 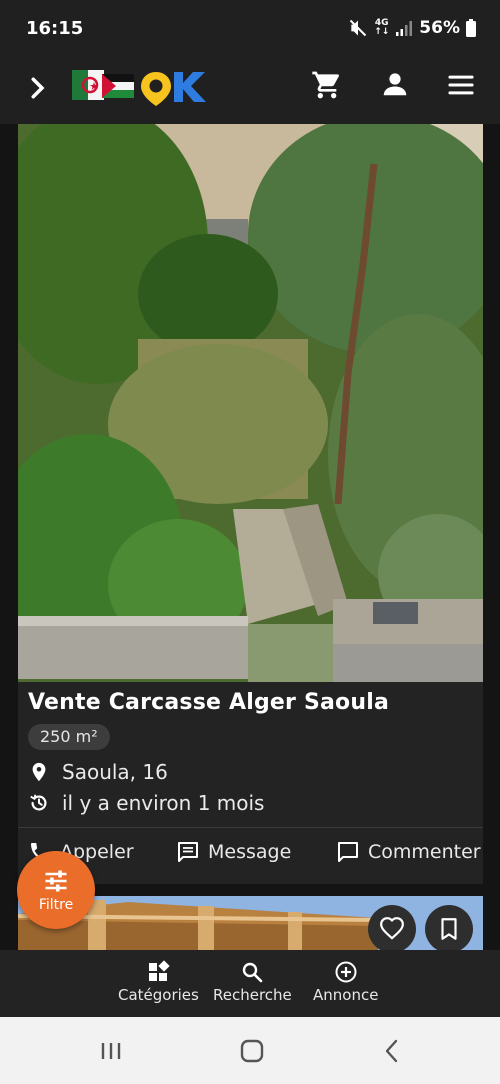 What do you see at coordinates (55, 28) in the screenshot?
I see `status-time: 16:15` at bounding box center [55, 28].